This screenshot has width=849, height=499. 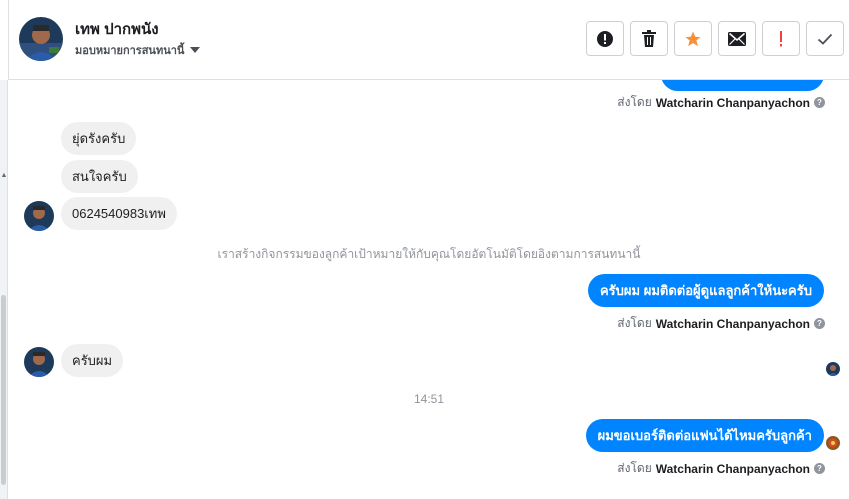 What do you see at coordinates (742, 85) in the screenshot?
I see `outgoing-message-bubble` at bounding box center [742, 85].